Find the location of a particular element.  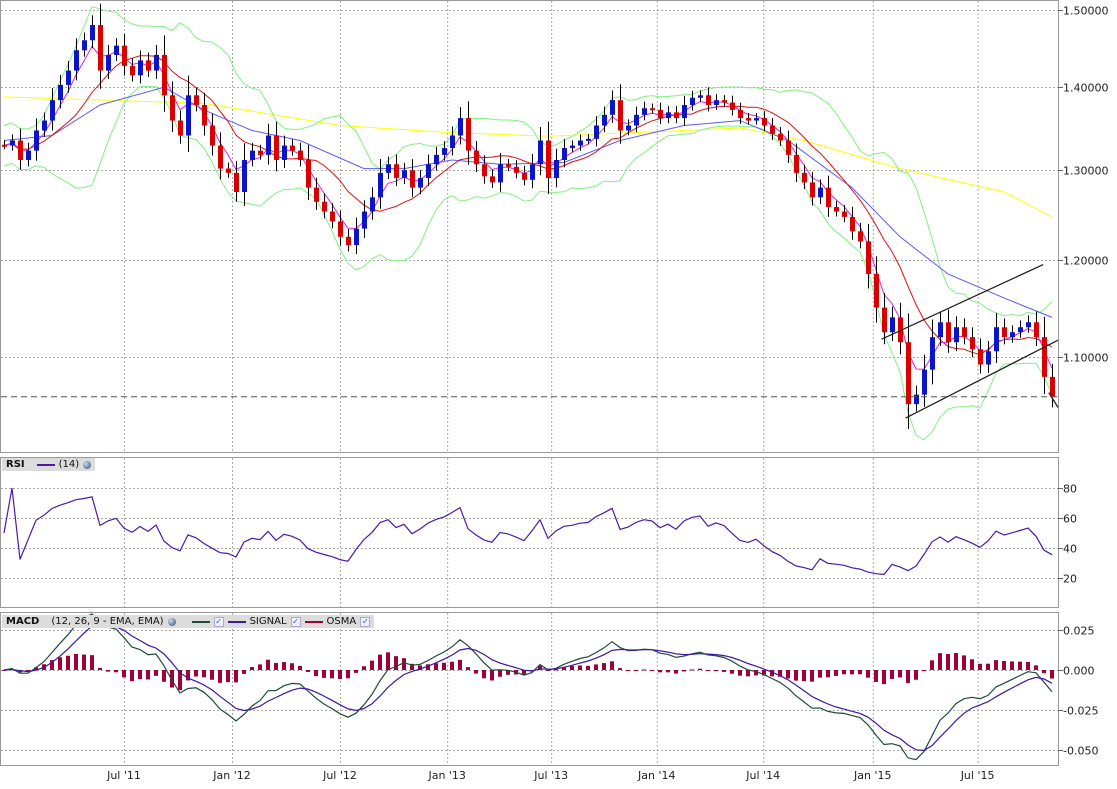

macd-toggle-checkbox: ✓ is located at coordinates (218, 621).